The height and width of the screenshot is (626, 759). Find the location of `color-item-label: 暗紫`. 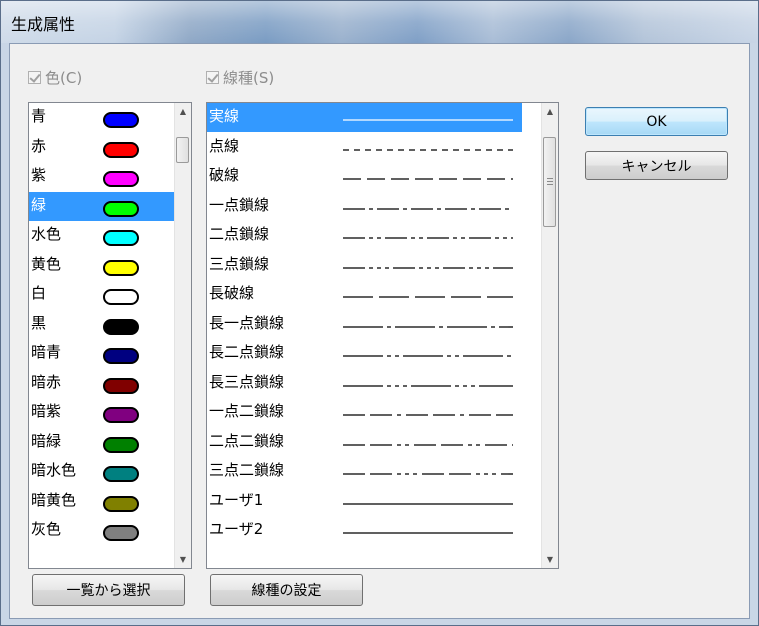

color-item-label: 暗紫 is located at coordinates (46, 411).